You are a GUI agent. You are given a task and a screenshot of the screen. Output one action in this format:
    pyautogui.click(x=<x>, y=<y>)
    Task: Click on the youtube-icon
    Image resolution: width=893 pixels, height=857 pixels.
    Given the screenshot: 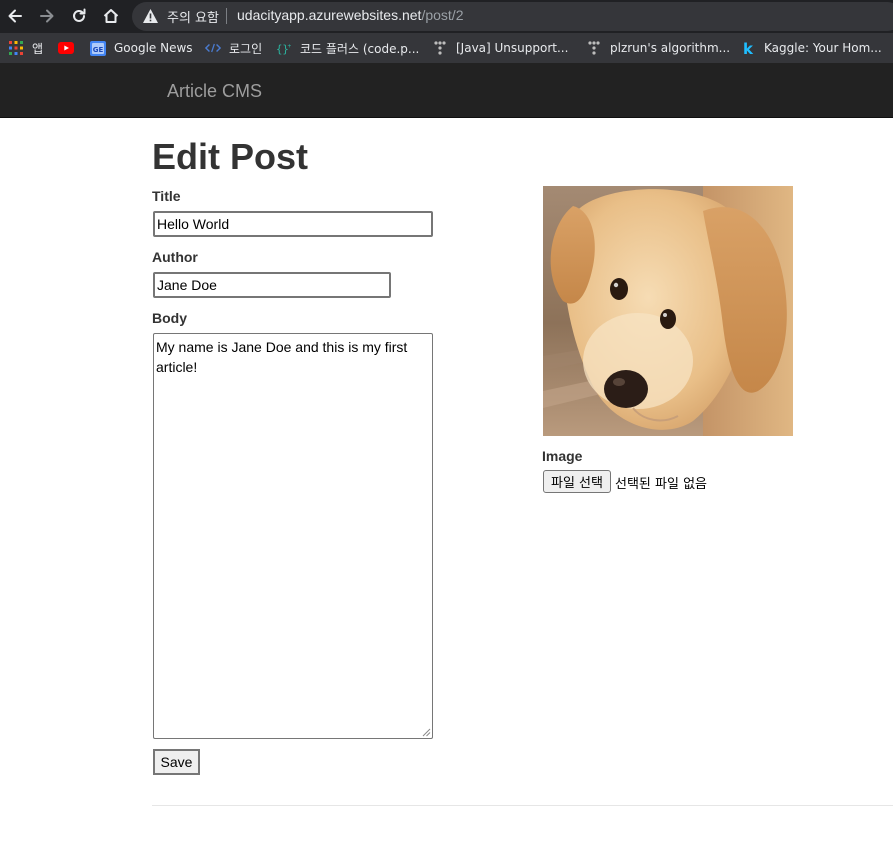 What is the action you would take?
    pyautogui.click(x=66, y=48)
    